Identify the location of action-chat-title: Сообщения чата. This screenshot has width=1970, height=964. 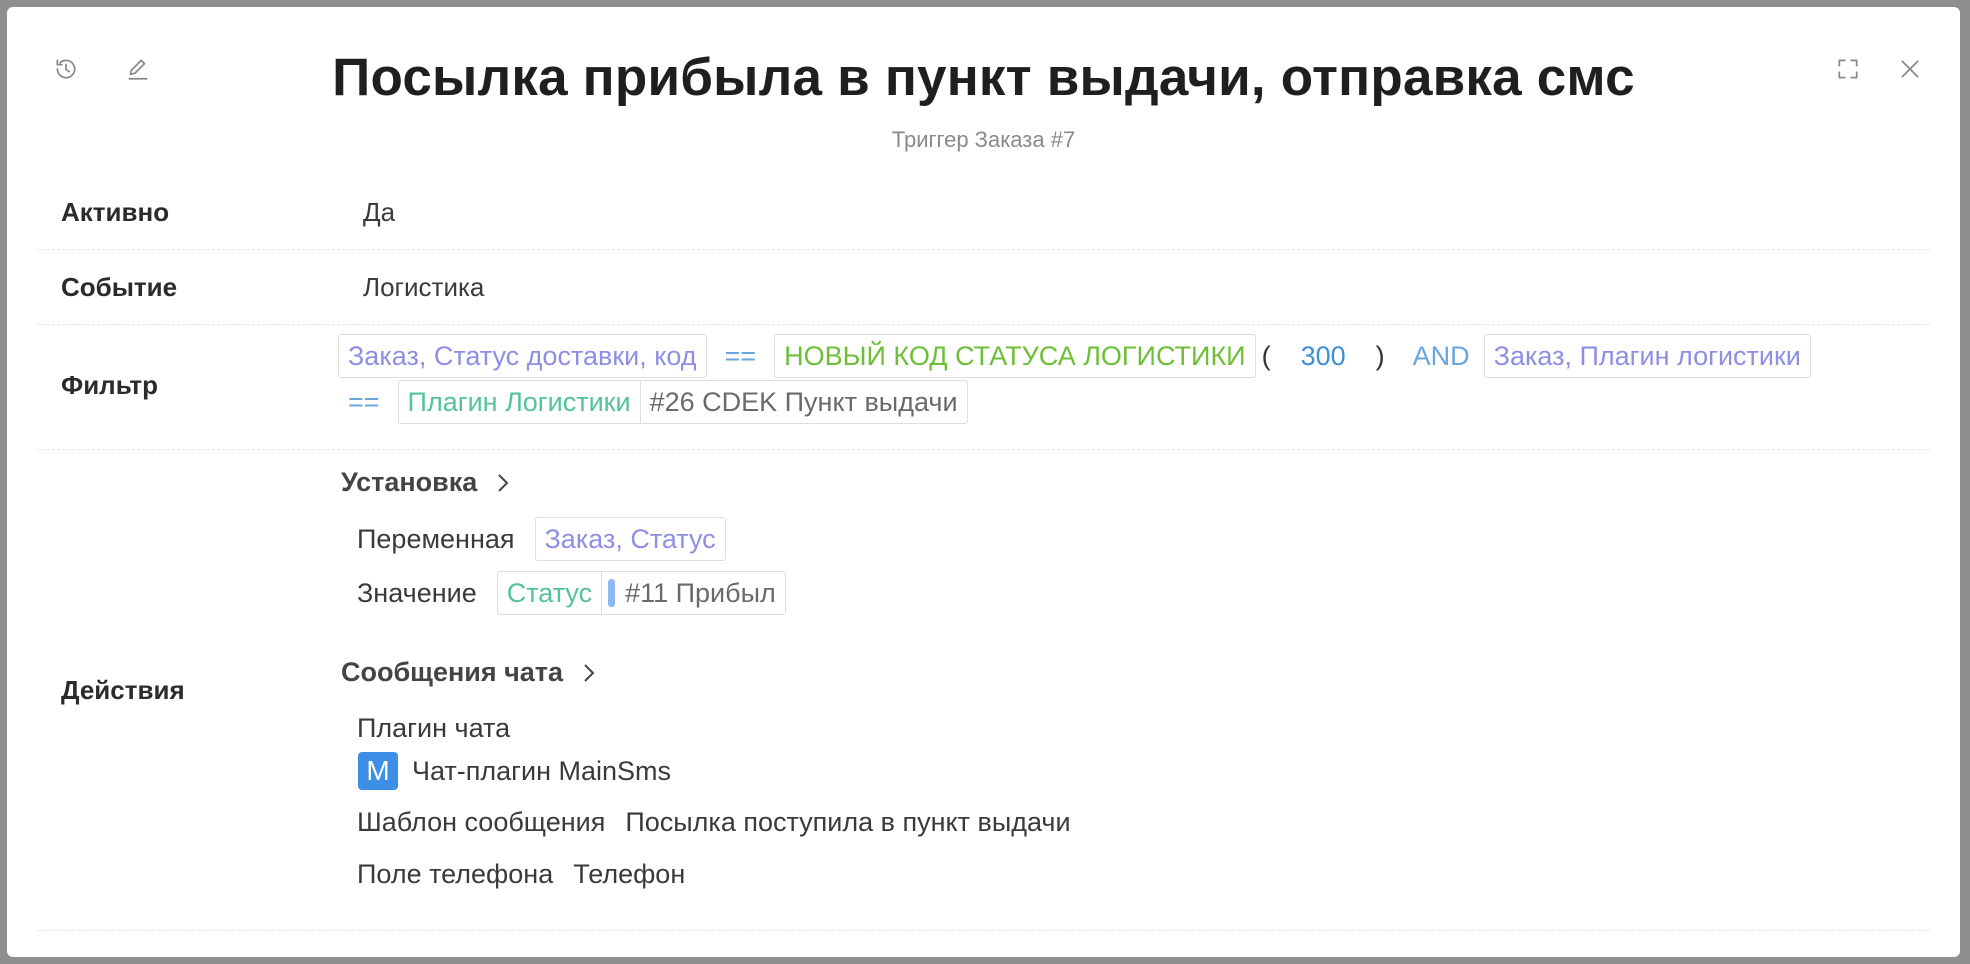
(452, 672).